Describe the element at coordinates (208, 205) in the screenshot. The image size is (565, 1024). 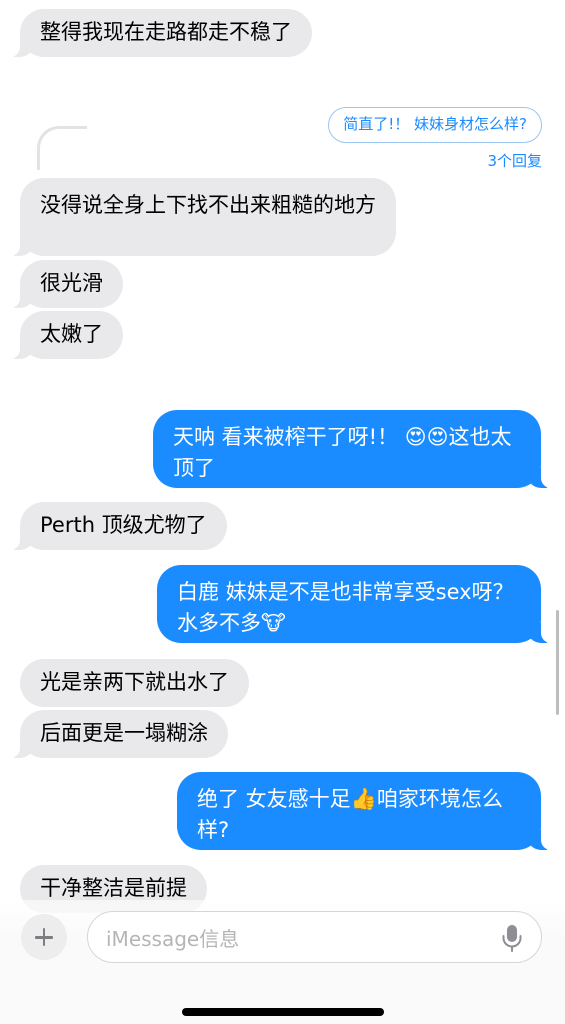
I see `message-text: 没得说全身上下找不出来粗糙的地方` at that location.